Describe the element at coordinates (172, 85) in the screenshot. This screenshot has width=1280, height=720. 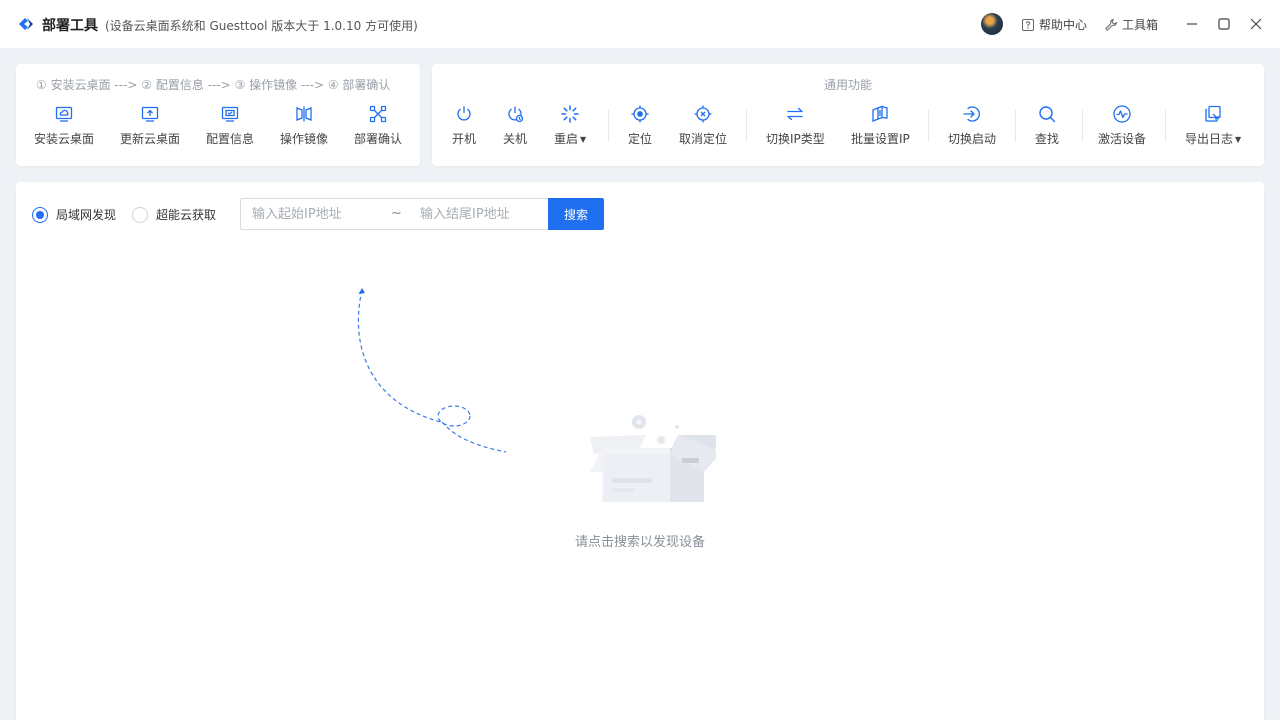
I see `step-2: ② 配置信息` at that location.